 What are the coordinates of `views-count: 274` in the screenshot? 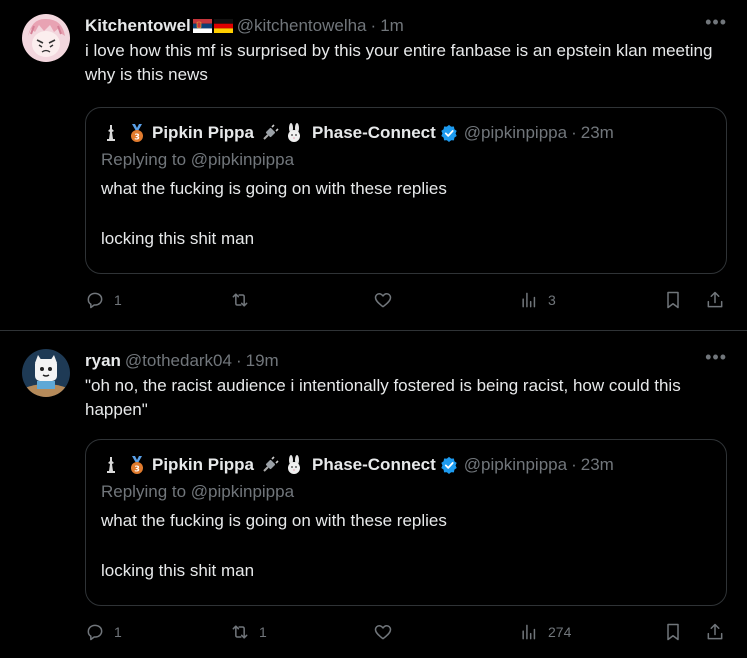 It's located at (560, 632).